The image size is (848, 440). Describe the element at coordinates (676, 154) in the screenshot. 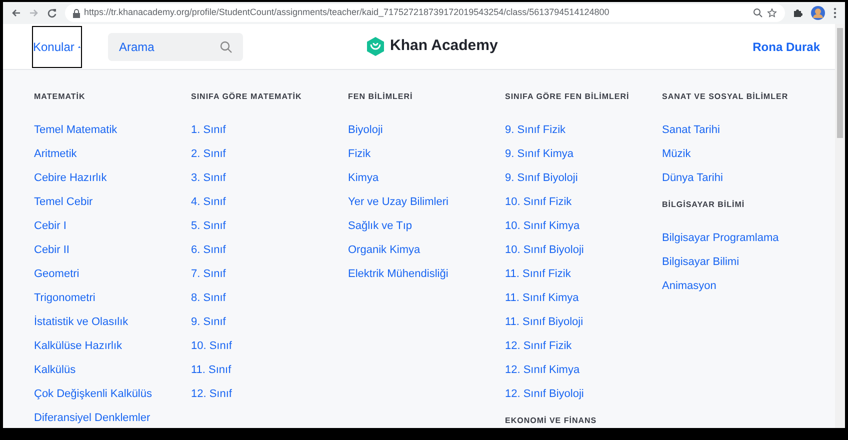

I see `topic-link: Müzik` at that location.